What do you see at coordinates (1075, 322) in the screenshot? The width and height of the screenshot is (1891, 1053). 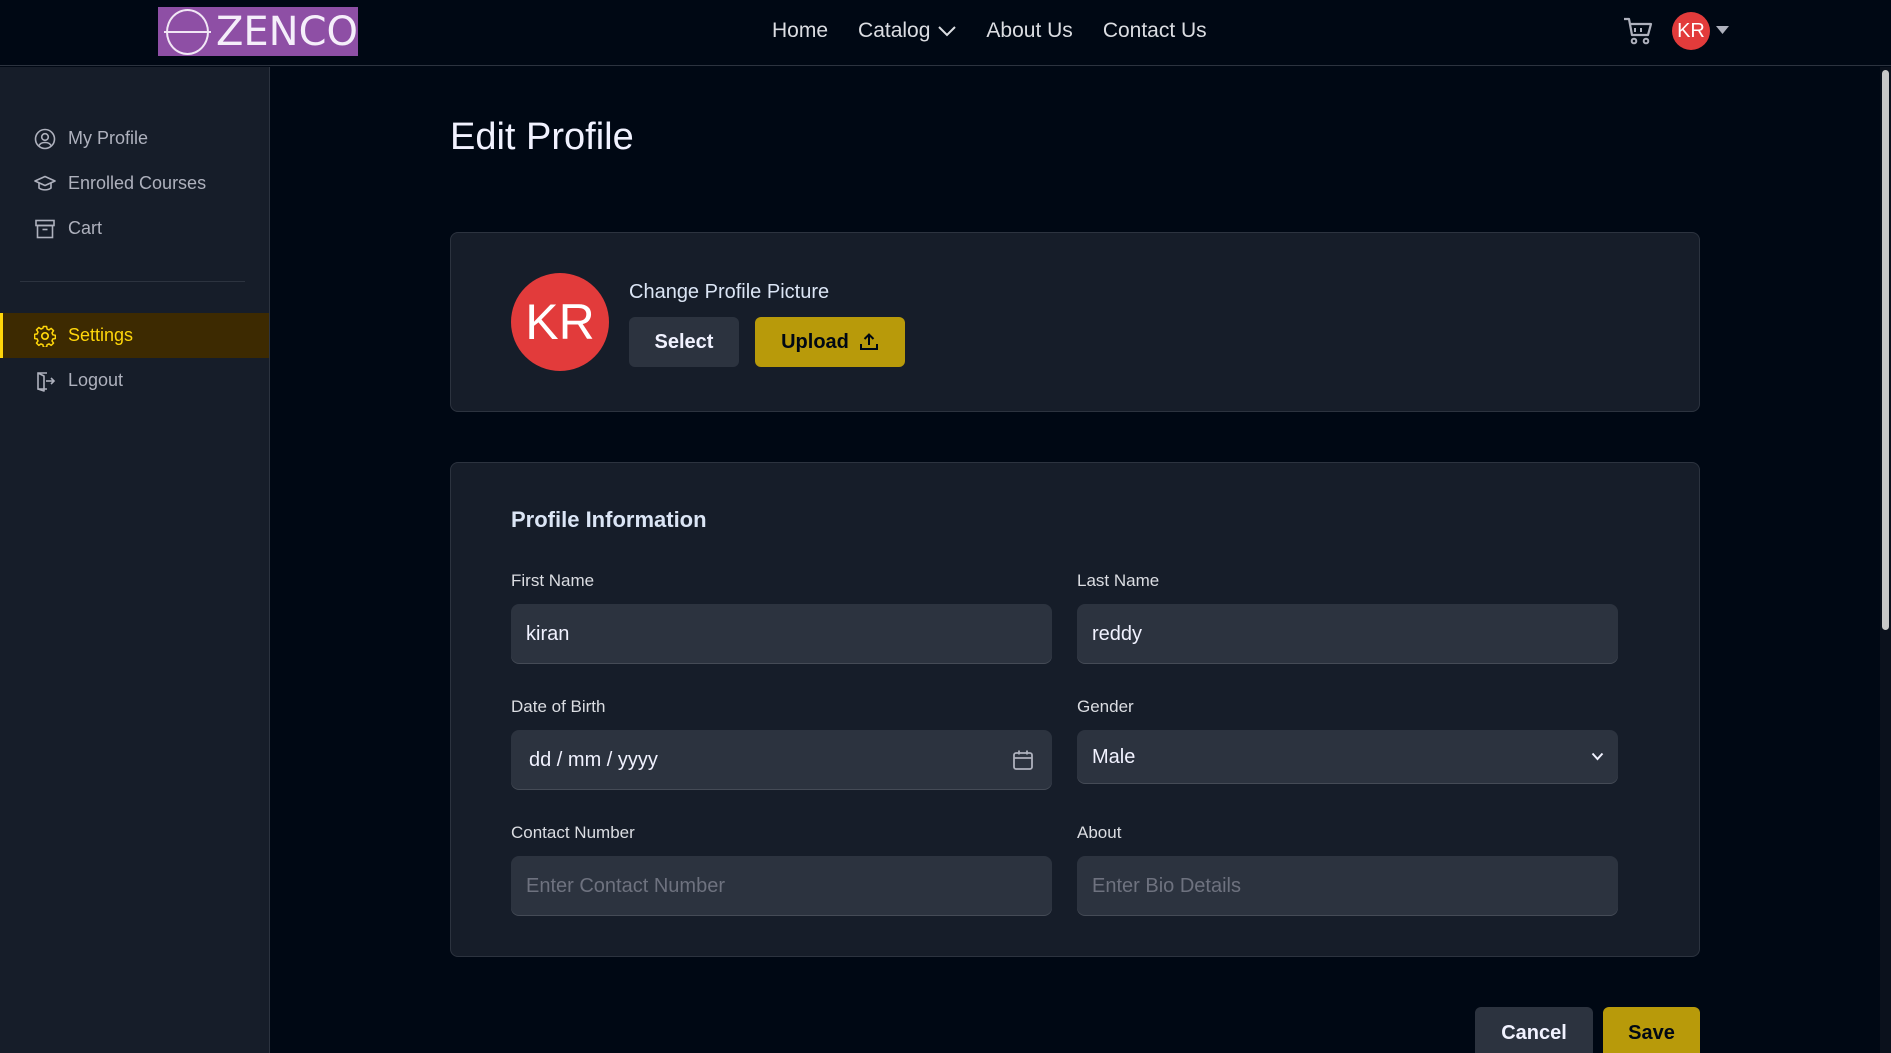 I see `profile-picture-card: KR Change Profile Picture Select Upload` at bounding box center [1075, 322].